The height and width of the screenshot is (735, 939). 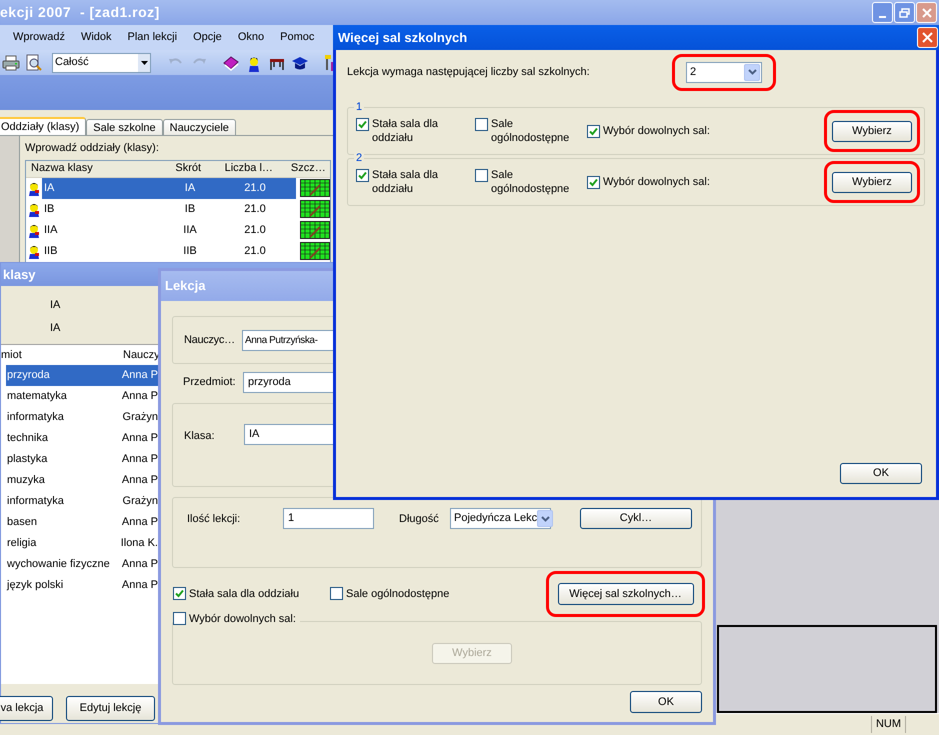 I want to click on close-button, so click(x=927, y=37).